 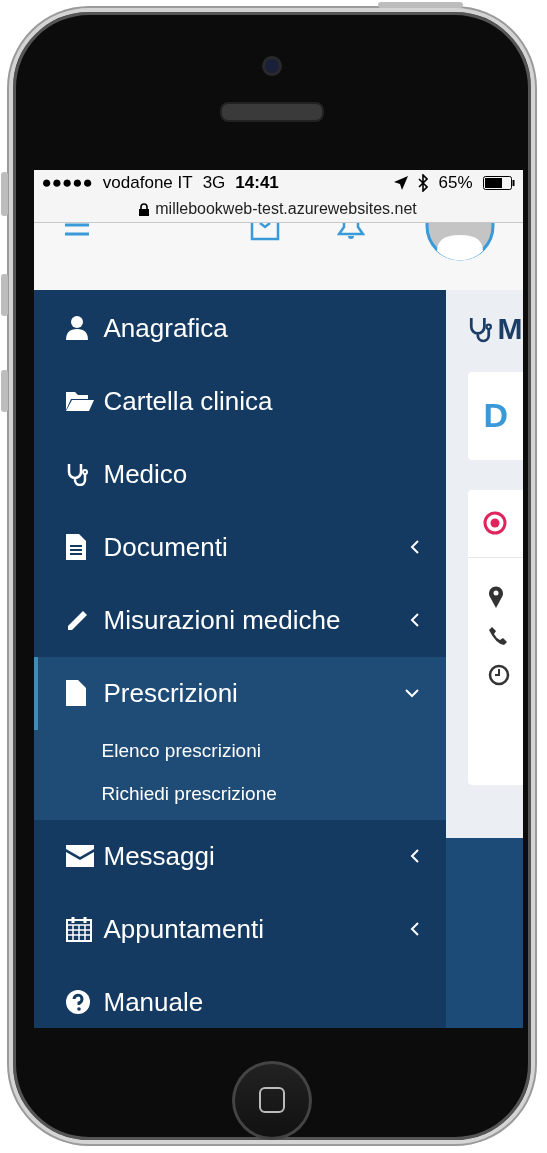 I want to click on phone-icon, so click(x=497, y=635).